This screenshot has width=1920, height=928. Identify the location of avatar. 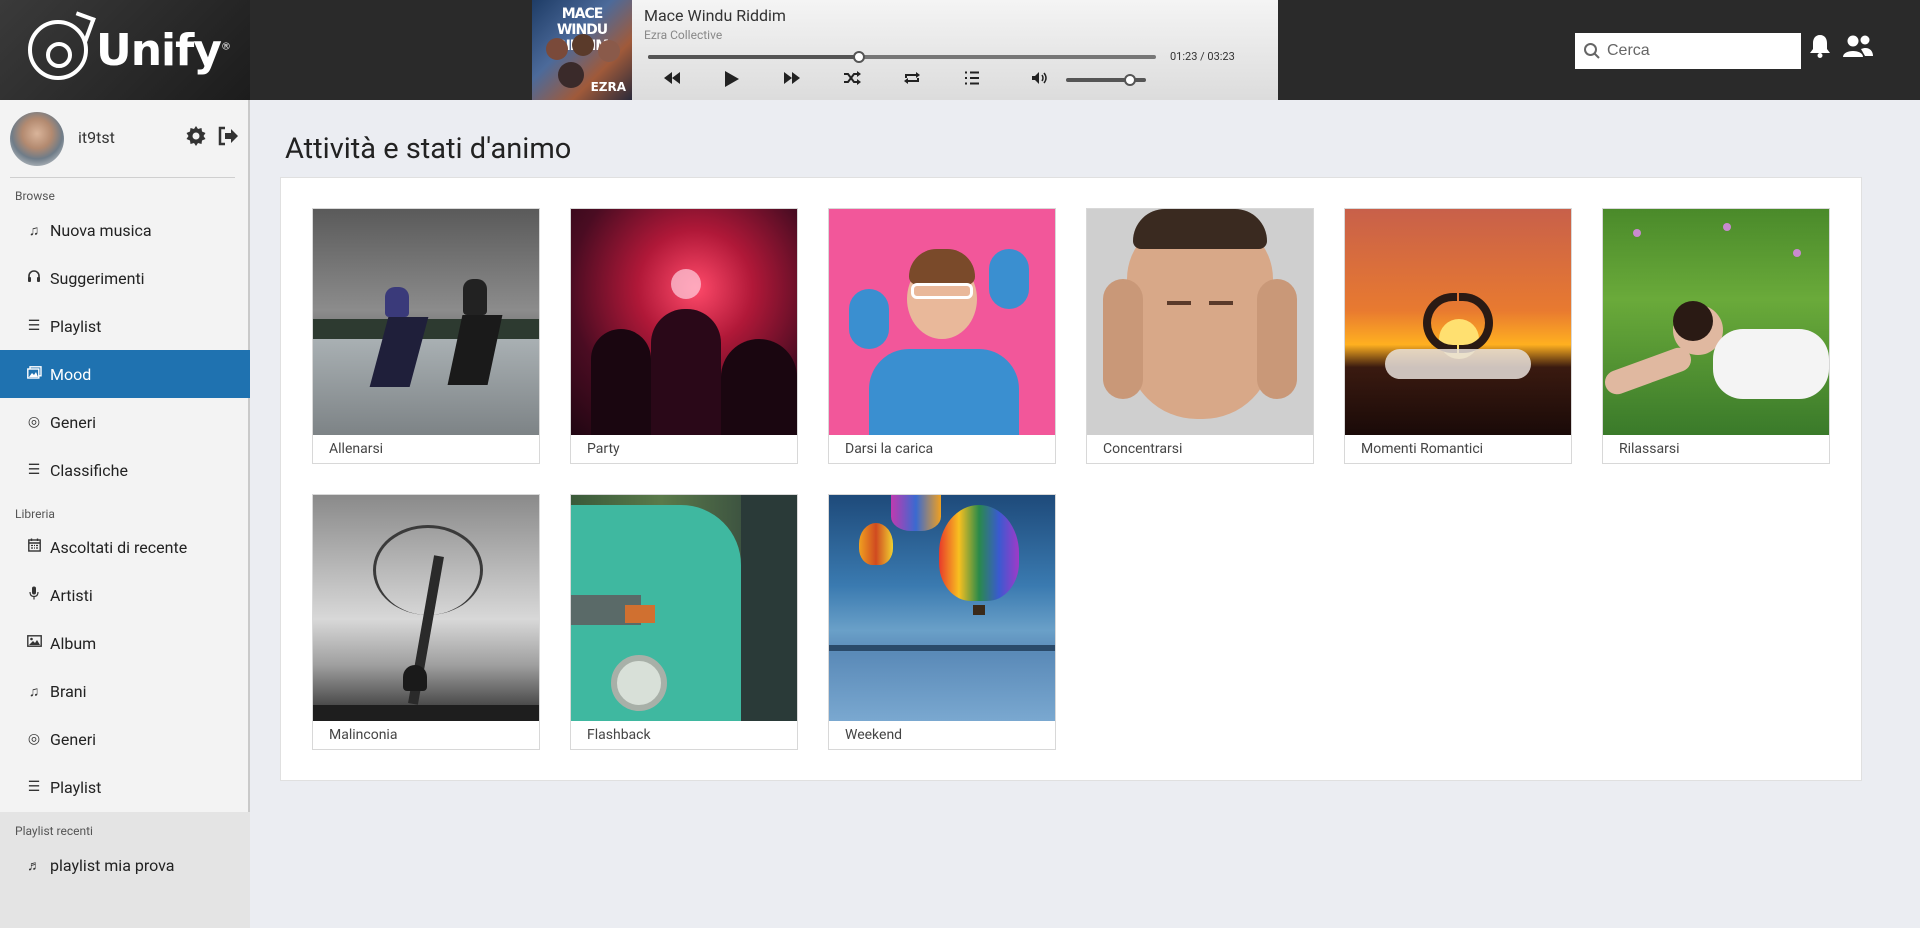
(37, 139).